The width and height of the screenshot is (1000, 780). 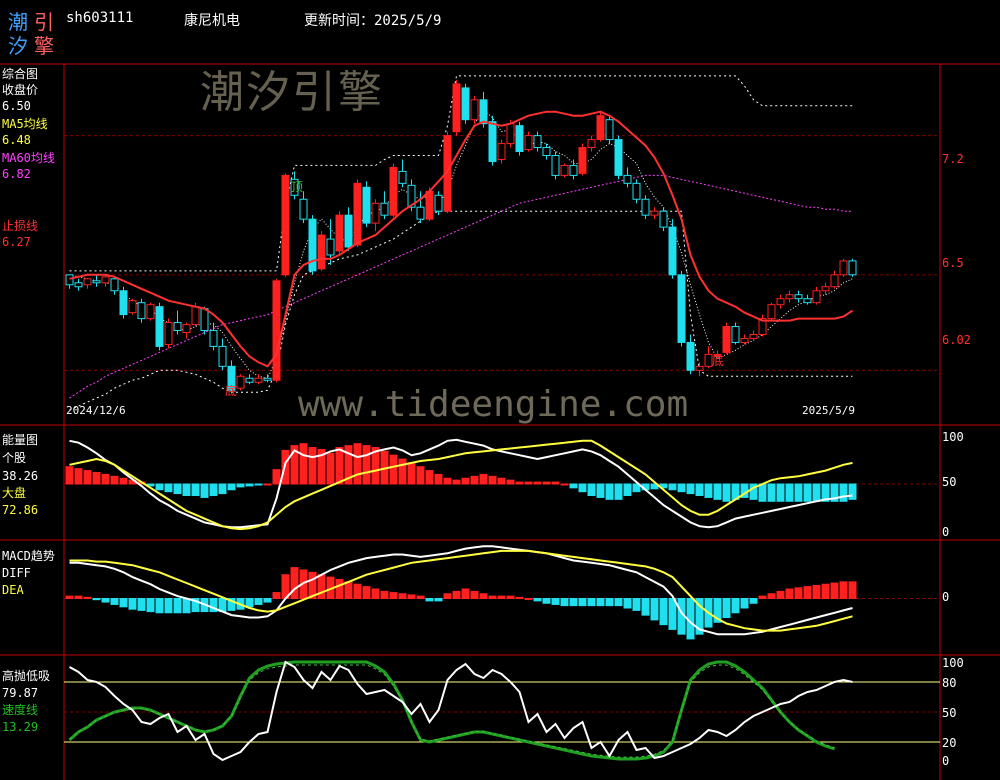 What do you see at coordinates (28, 556) in the screenshot?
I see `macd-panel-title: MACD趋势` at bounding box center [28, 556].